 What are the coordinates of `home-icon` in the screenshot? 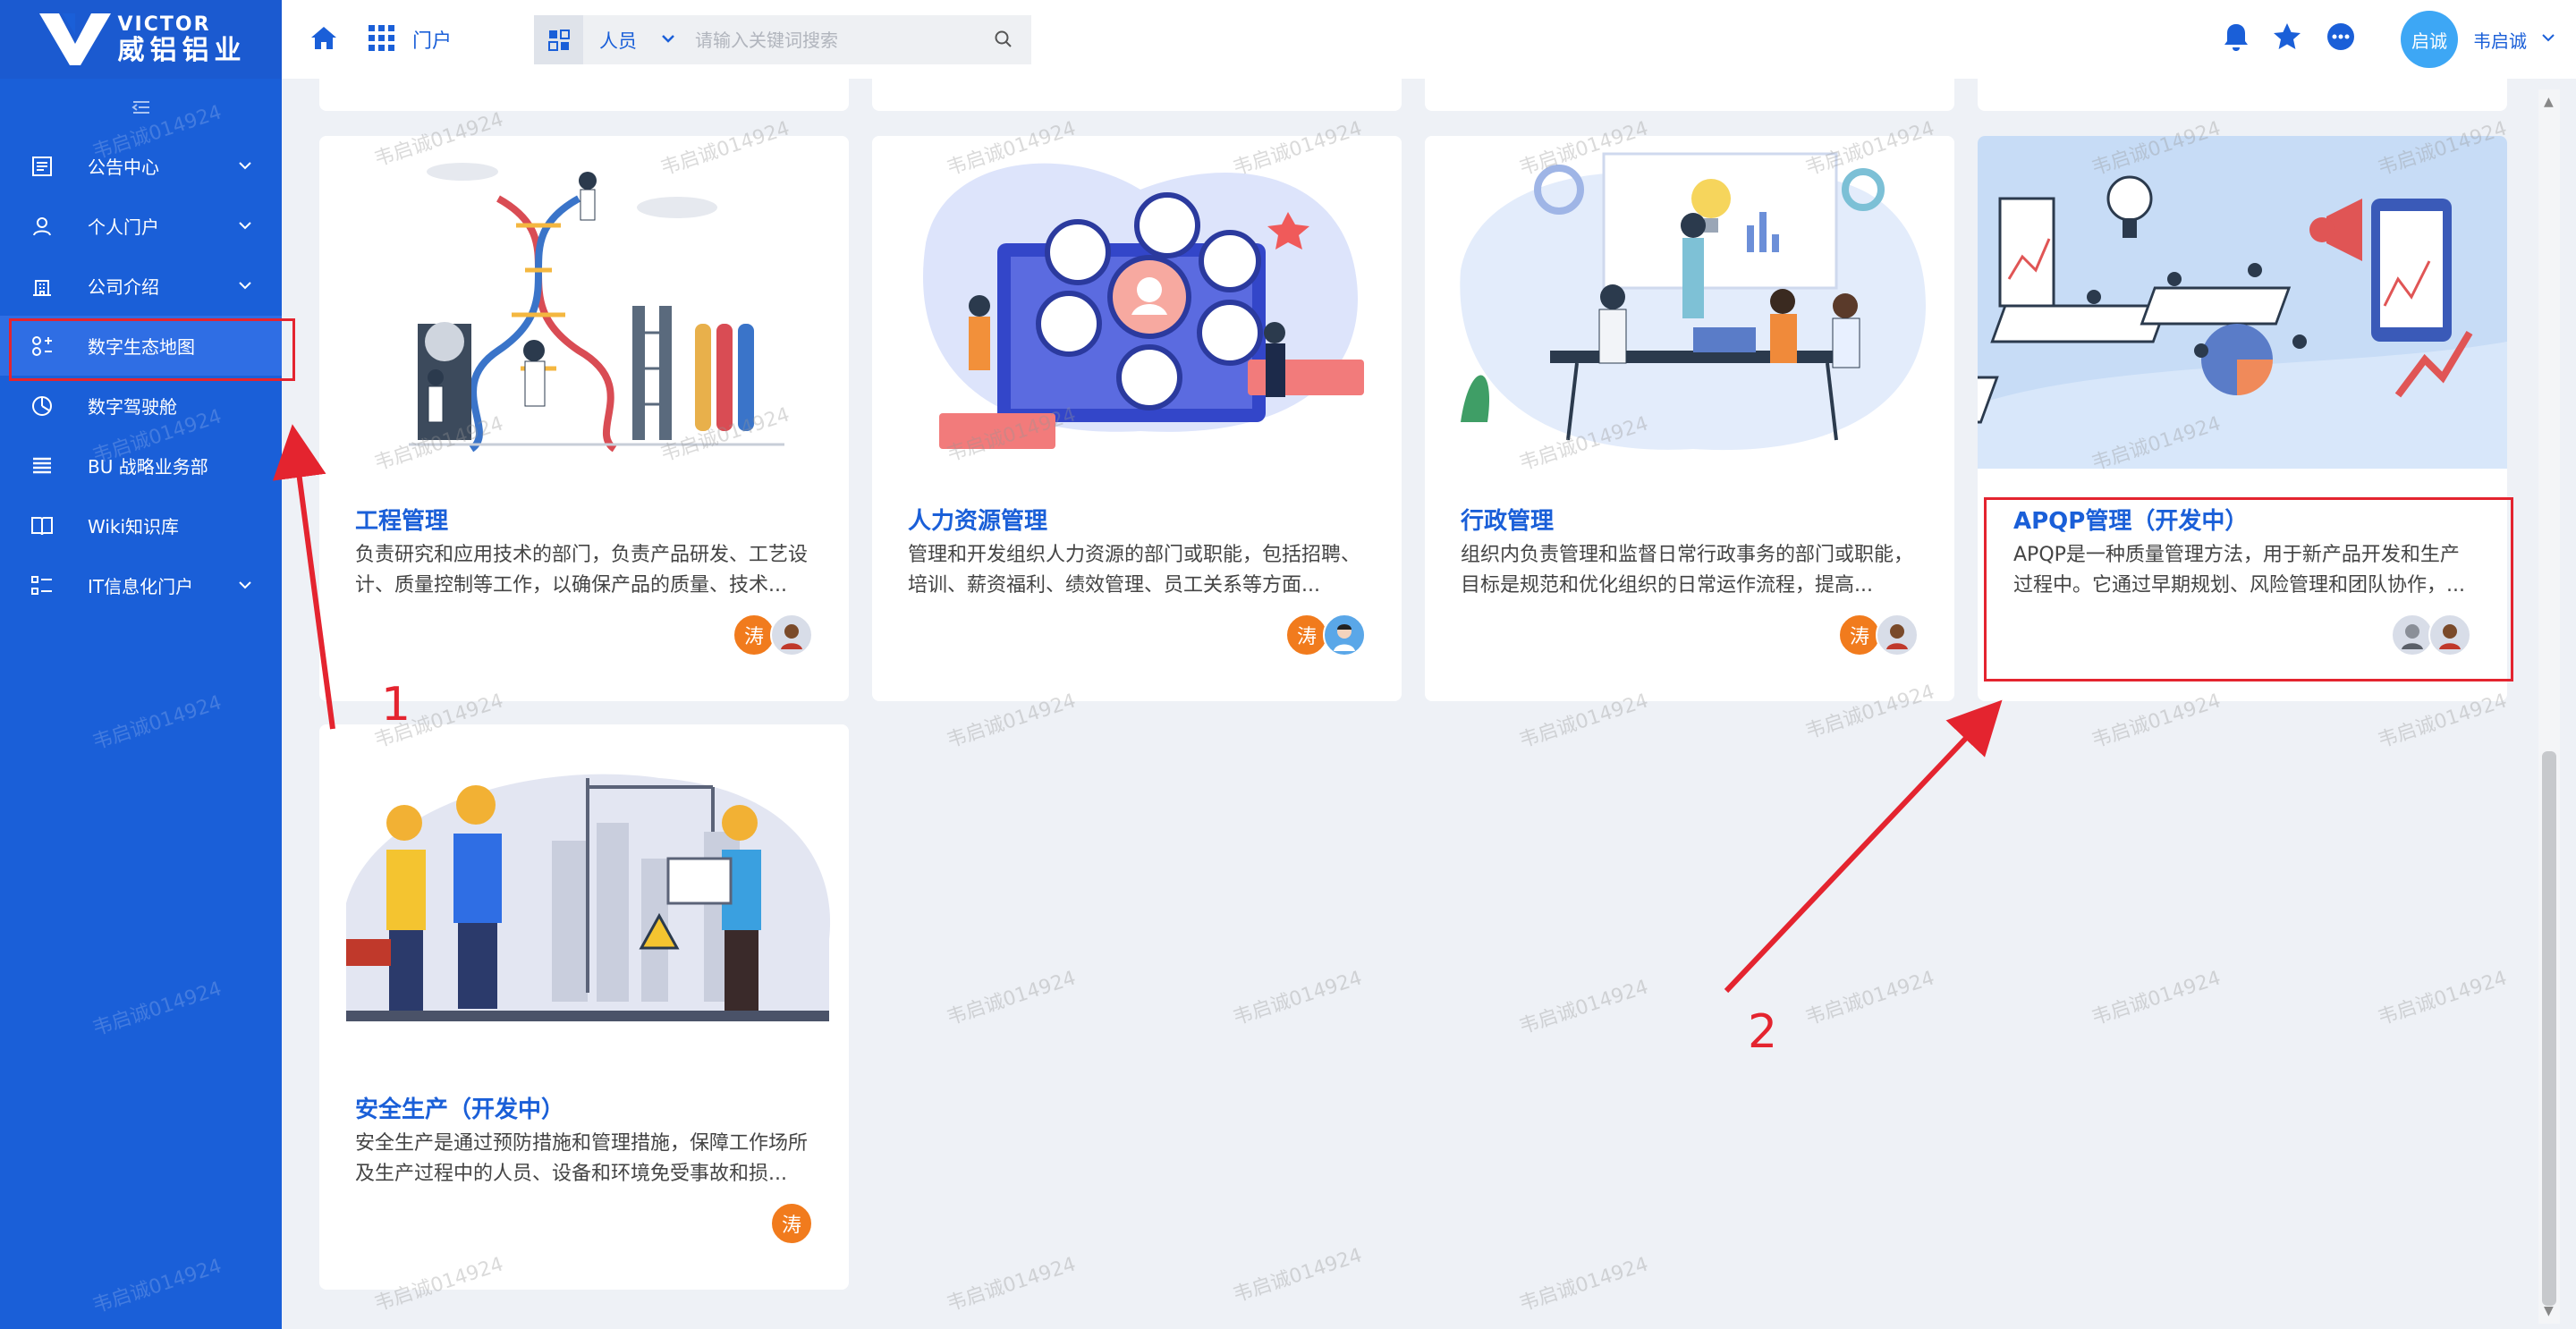 It's located at (324, 38).